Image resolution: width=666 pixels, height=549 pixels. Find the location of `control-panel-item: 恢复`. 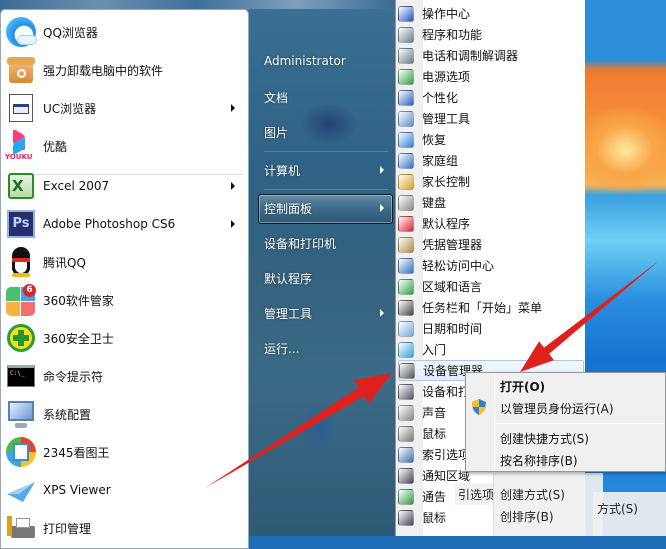

control-panel-item: 恢复 is located at coordinates (491, 139).